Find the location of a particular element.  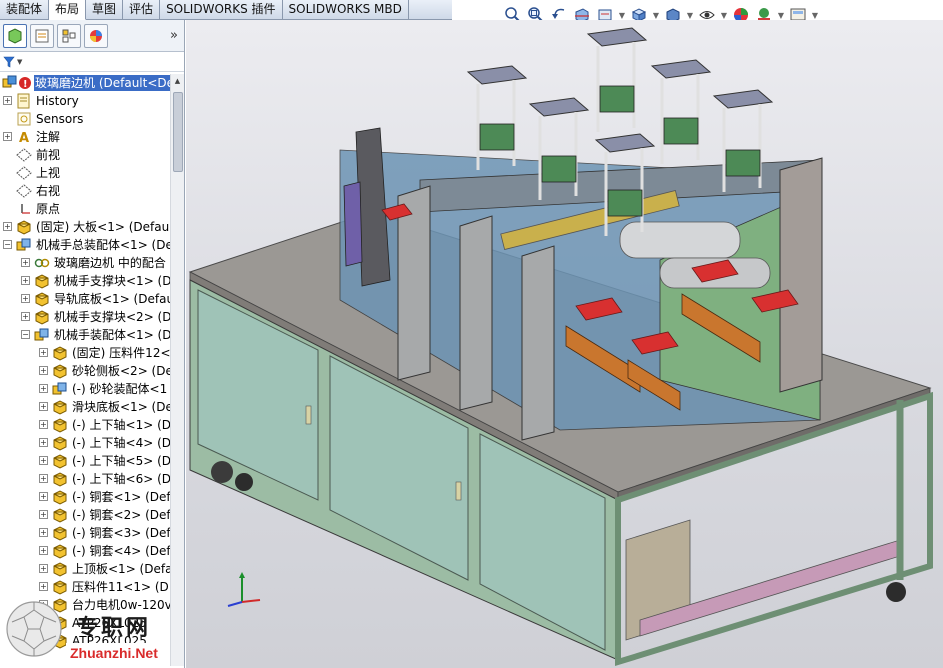

tree-item-label: 导轨底板<1> (Defau is located at coordinates (112, 299).